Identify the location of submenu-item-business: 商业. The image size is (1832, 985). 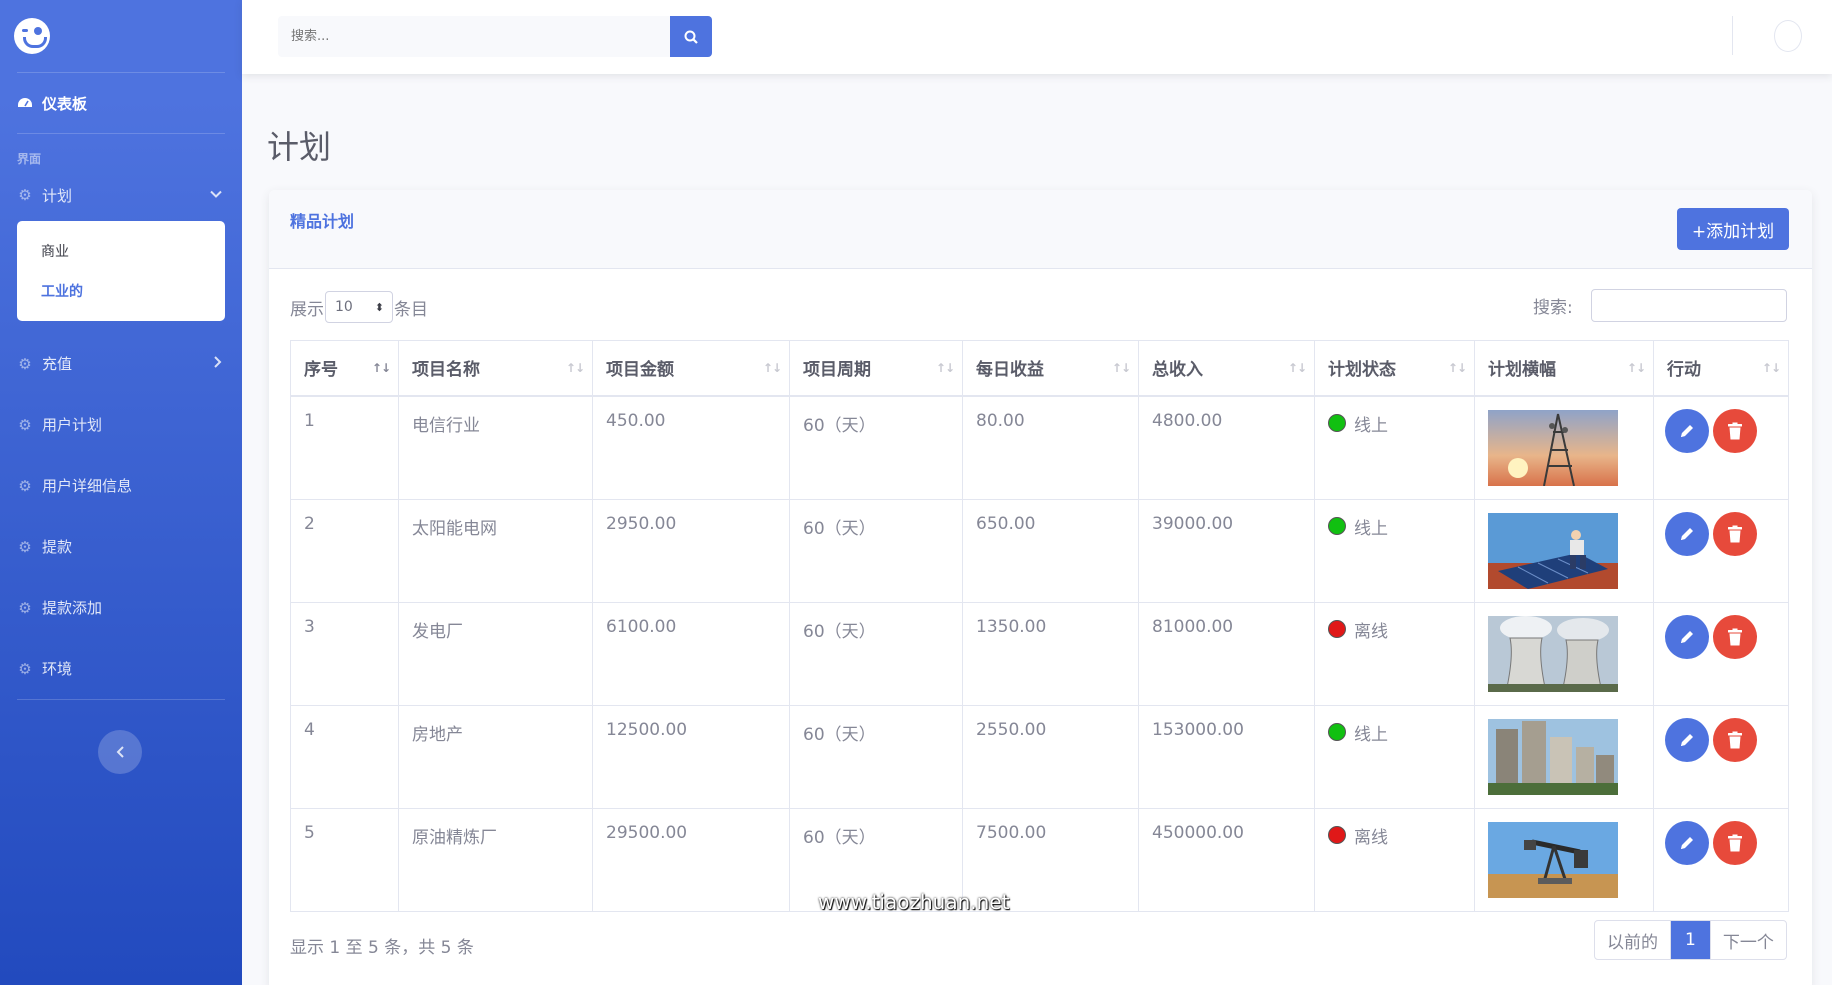
(121, 251).